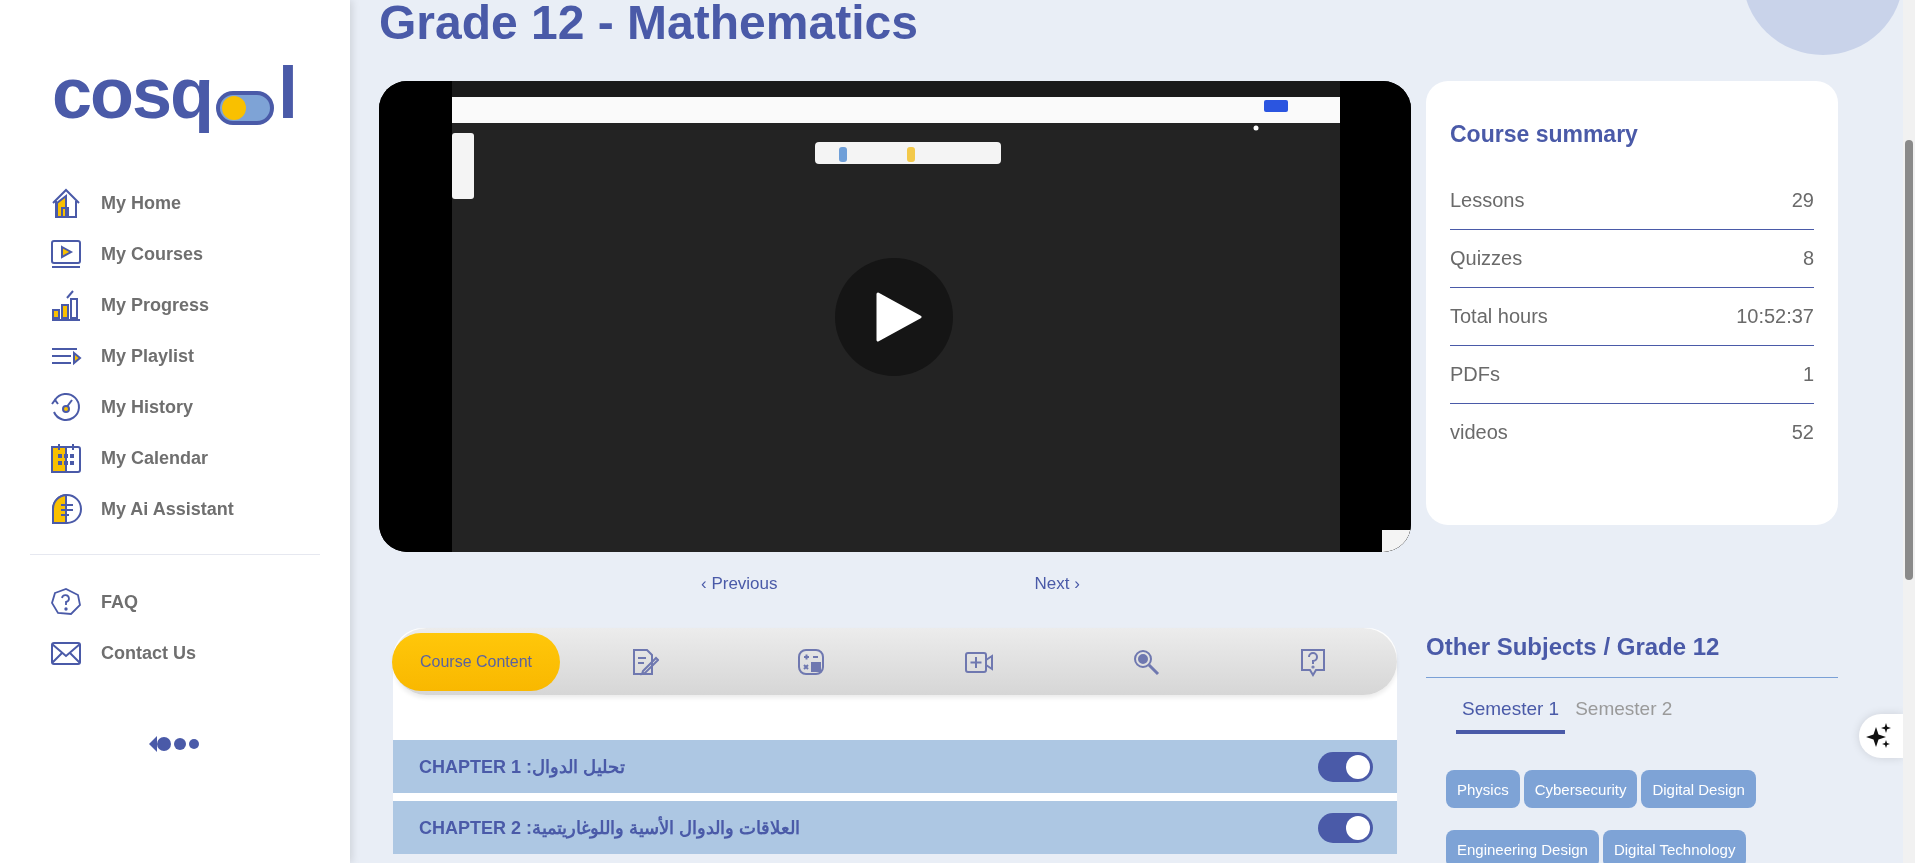 The image size is (1915, 863). Describe the element at coordinates (66, 305) in the screenshot. I see `bar-chart-icon` at that location.